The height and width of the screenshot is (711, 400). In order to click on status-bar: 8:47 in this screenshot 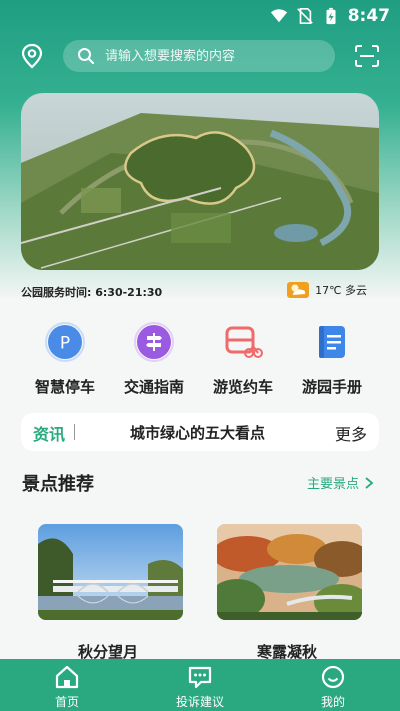, I will do `click(200, 16)`.